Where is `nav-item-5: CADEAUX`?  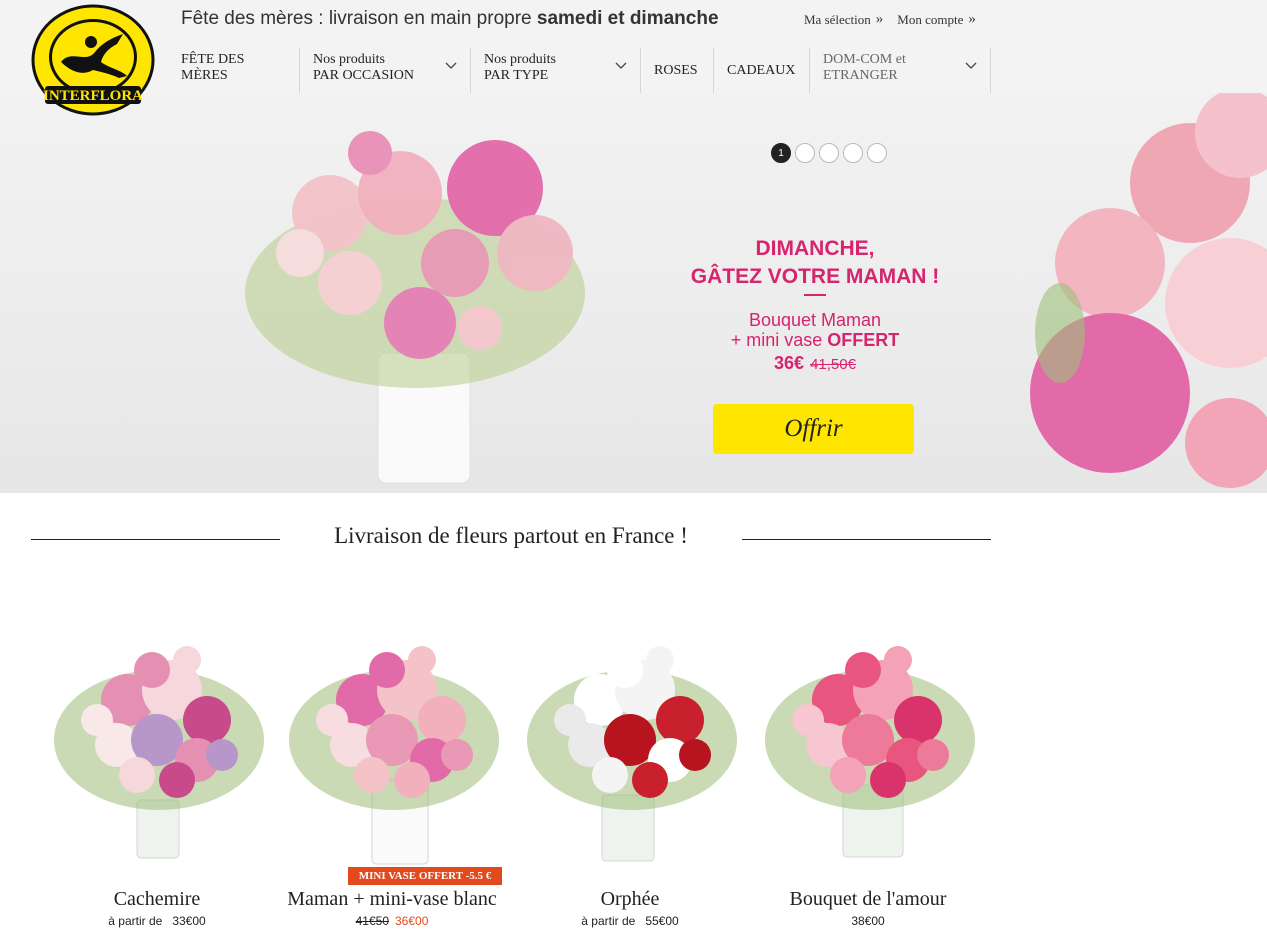 nav-item-5: CADEAUX is located at coordinates (762, 70).